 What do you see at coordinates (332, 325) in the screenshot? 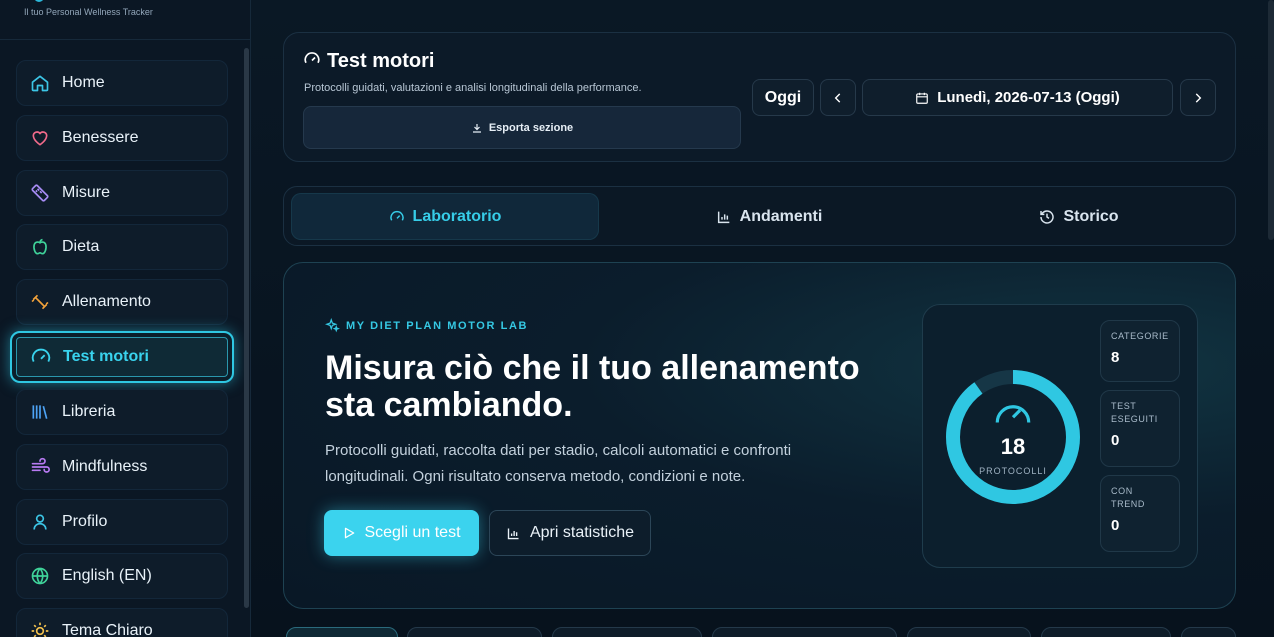
I see `sparkles-icon` at bounding box center [332, 325].